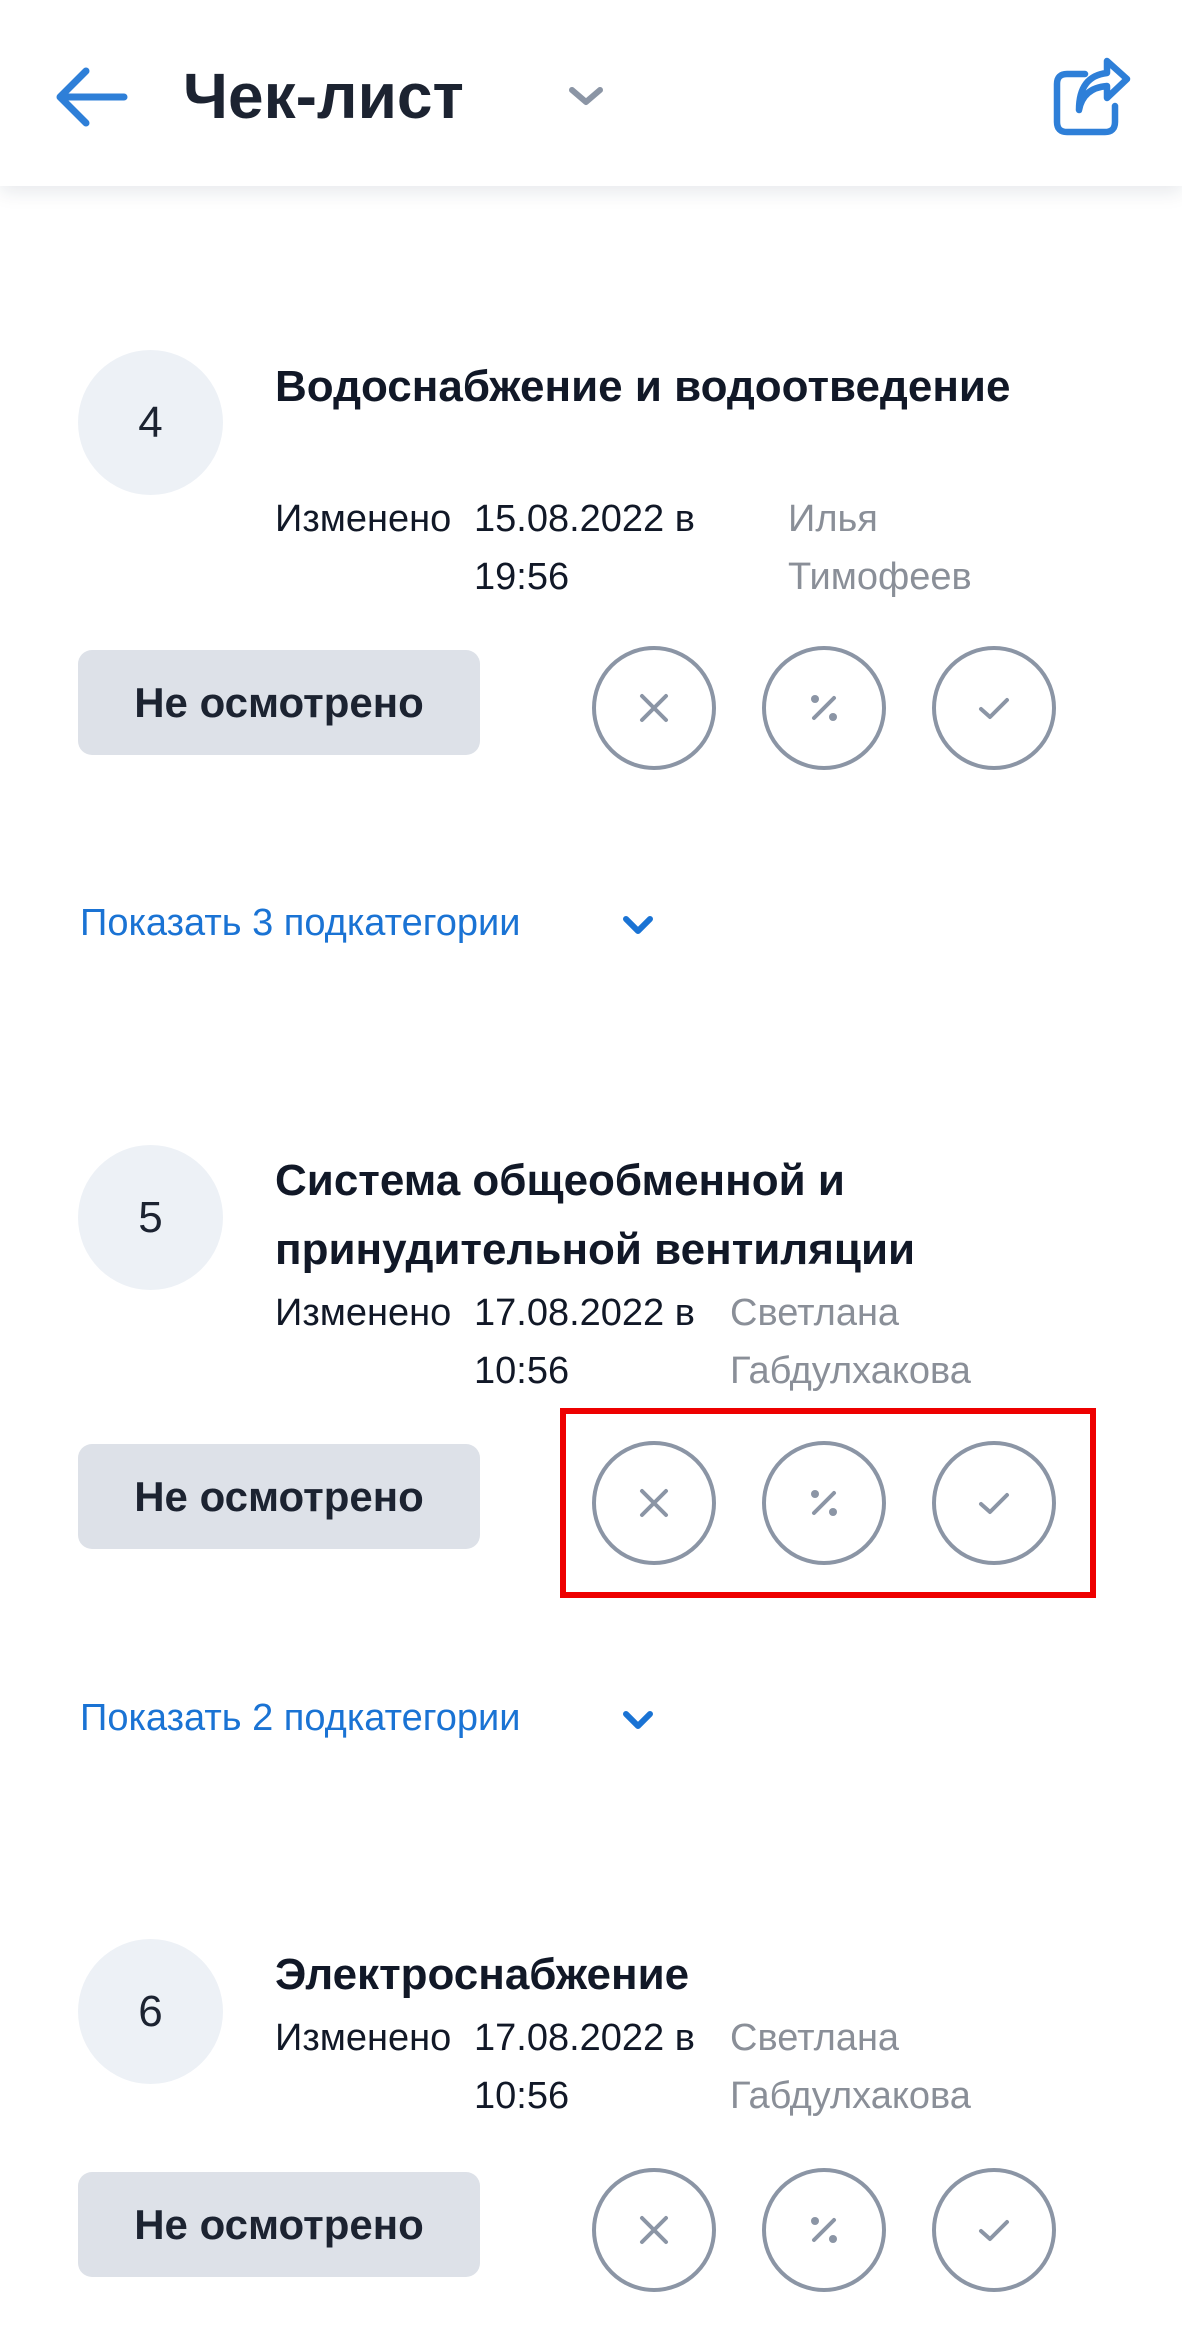 This screenshot has height=2334, width=1182. What do you see at coordinates (150, 1217) in the screenshot?
I see `category-number: 5` at bounding box center [150, 1217].